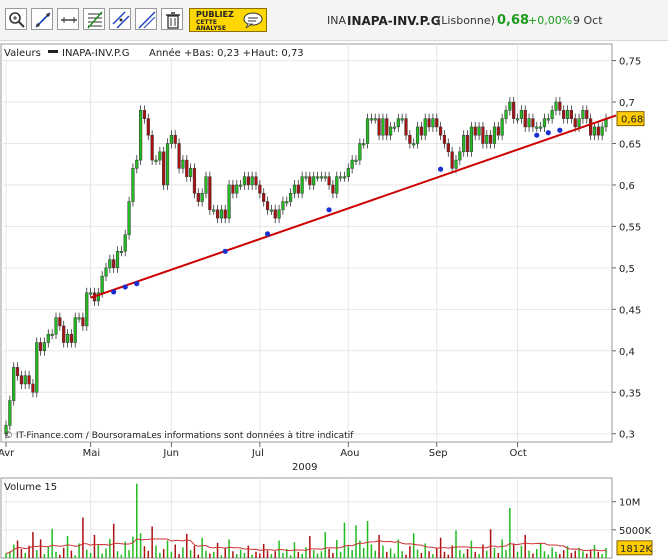 Image resolution: width=668 pixels, height=560 pixels. Describe the element at coordinates (394, 21) in the screenshot. I see `instrument-name: INAPA-INV.P.G` at that location.